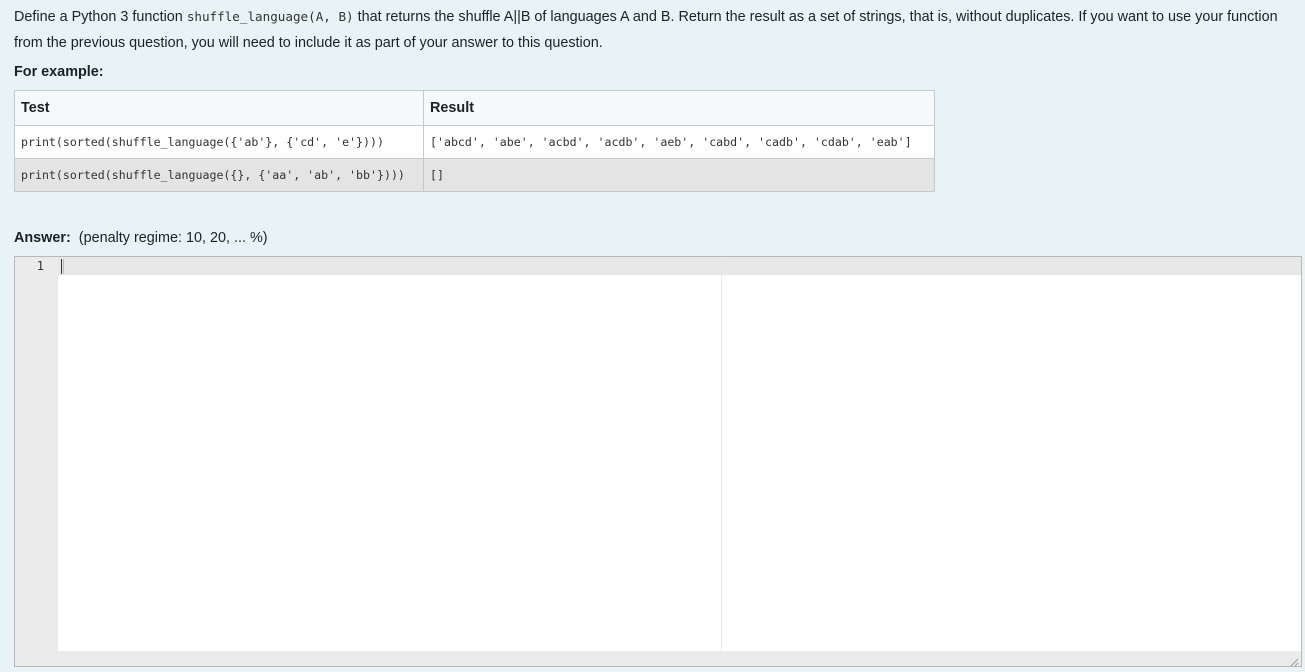 The image size is (1305, 672). What do you see at coordinates (679, 175) in the screenshot?
I see `example-result-cell: []` at bounding box center [679, 175].